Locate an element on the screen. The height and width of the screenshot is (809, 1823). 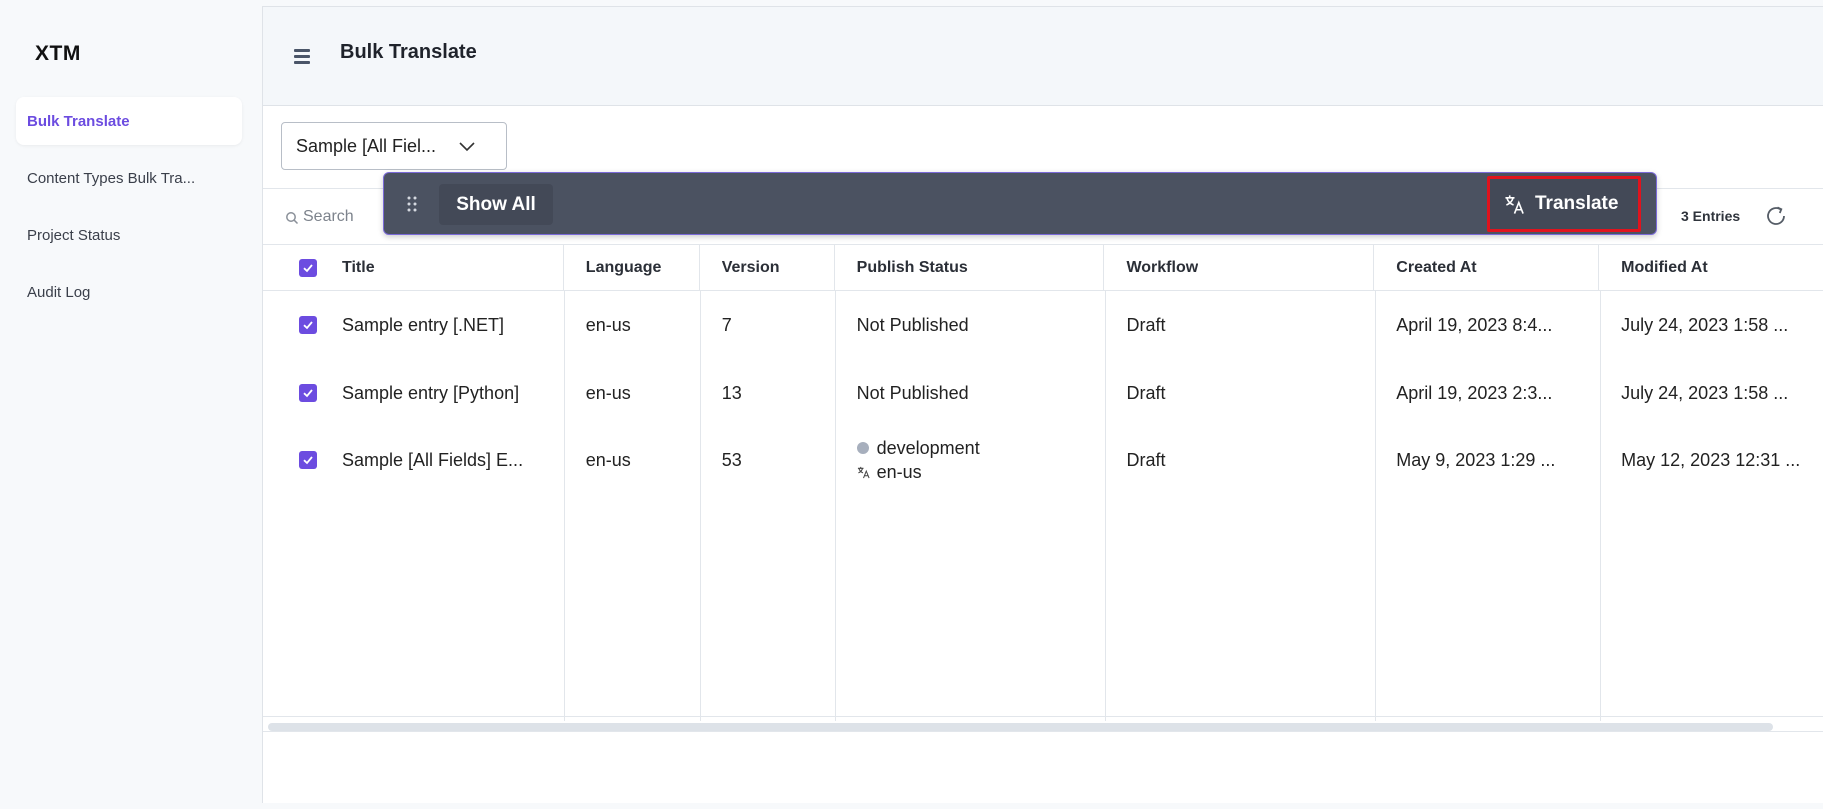
publish-locale-label: en-us is located at coordinates (899, 471).